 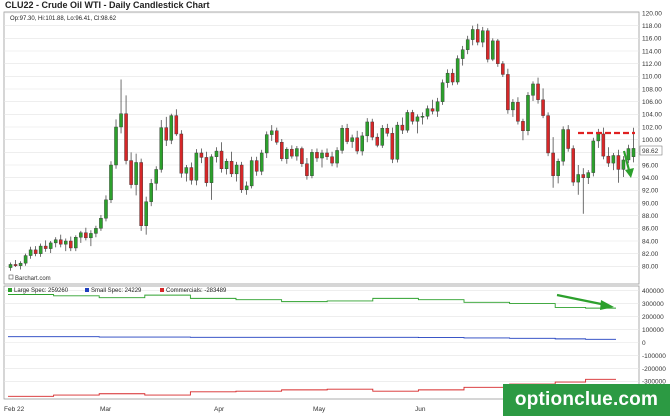 What do you see at coordinates (650, 203) in the screenshot?
I see `price-tick-label: 90.00` at bounding box center [650, 203].